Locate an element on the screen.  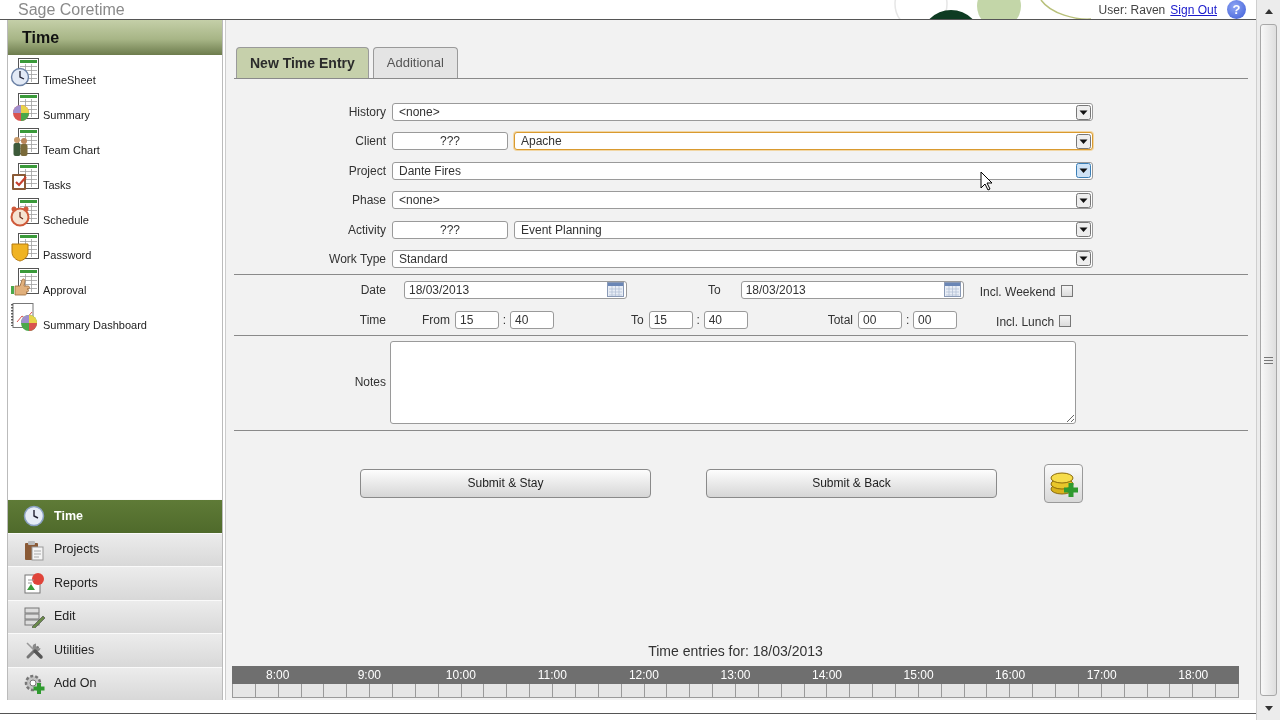
gear-plus-icon is located at coordinates (34, 683).